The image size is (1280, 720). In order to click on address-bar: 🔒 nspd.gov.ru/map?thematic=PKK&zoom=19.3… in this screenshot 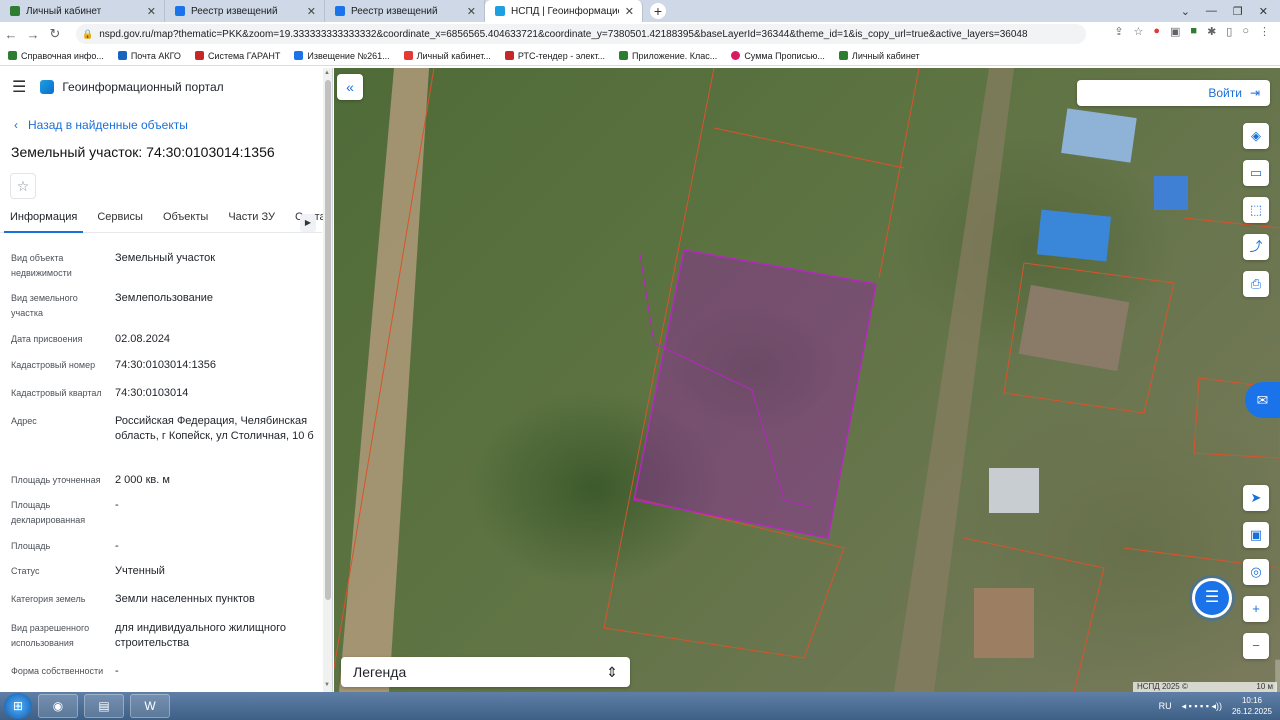, I will do `click(581, 34)`.